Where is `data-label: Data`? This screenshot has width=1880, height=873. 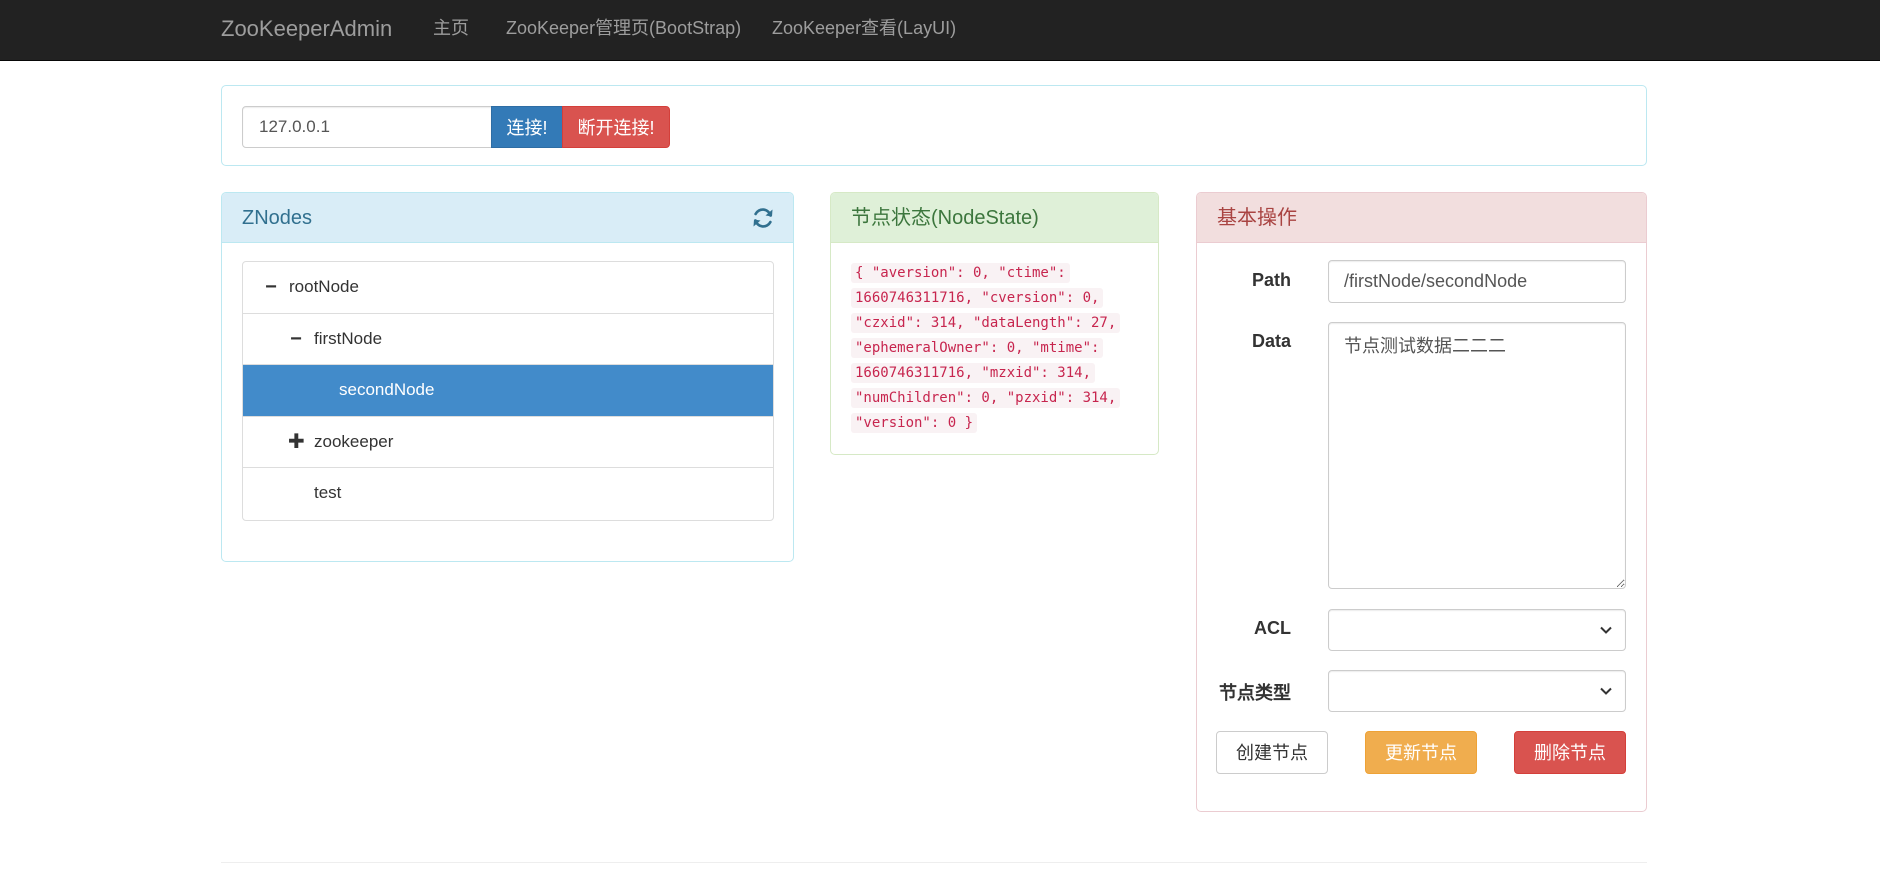
data-label: Data is located at coordinates (1271, 341).